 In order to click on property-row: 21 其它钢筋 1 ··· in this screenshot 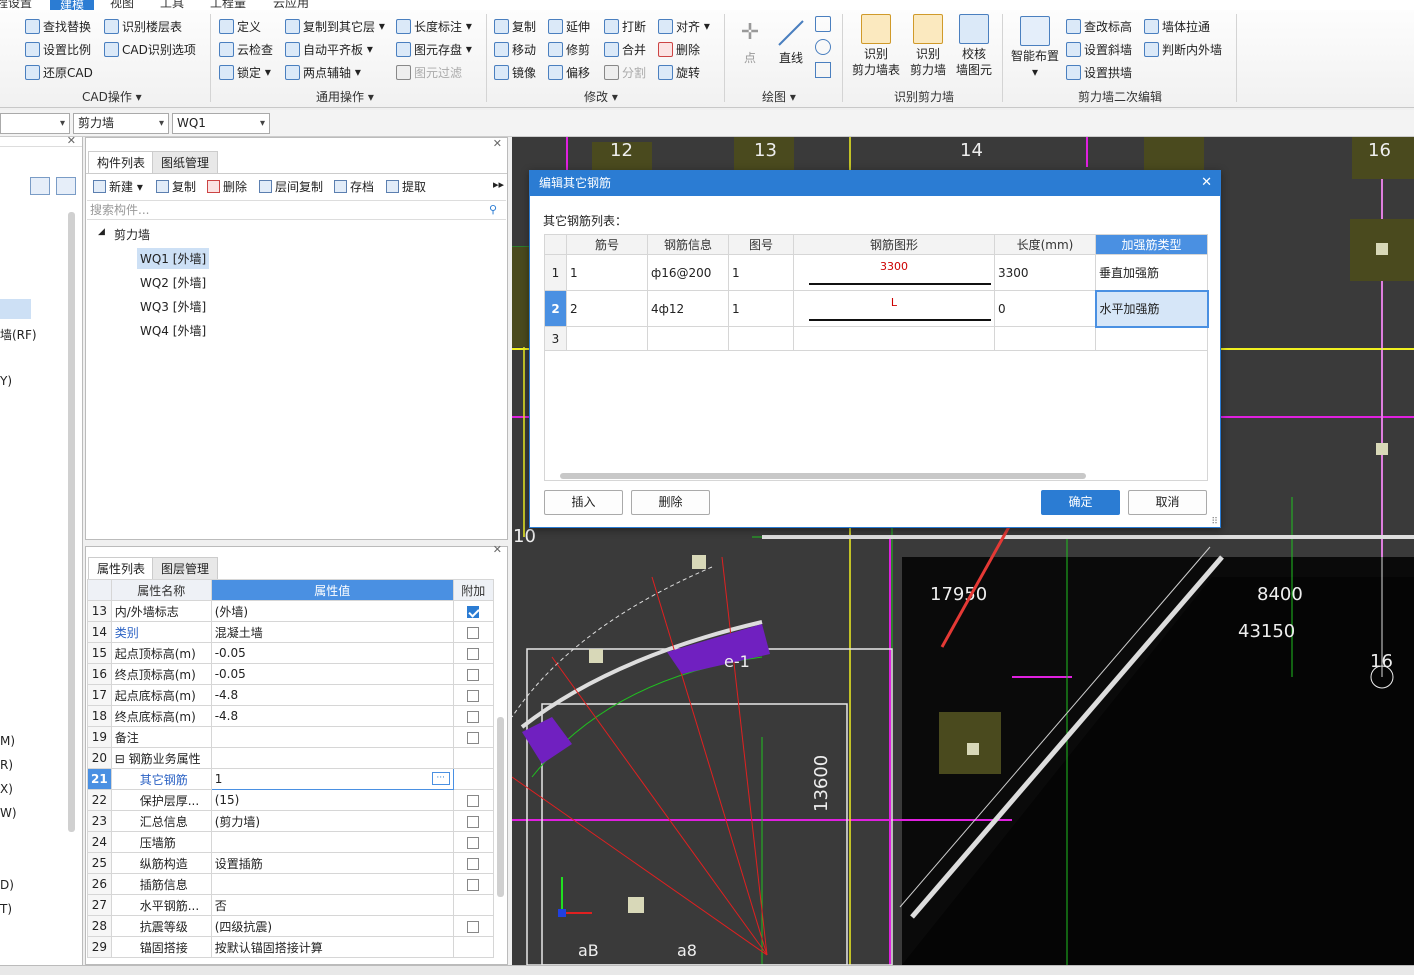, I will do `click(290, 779)`.